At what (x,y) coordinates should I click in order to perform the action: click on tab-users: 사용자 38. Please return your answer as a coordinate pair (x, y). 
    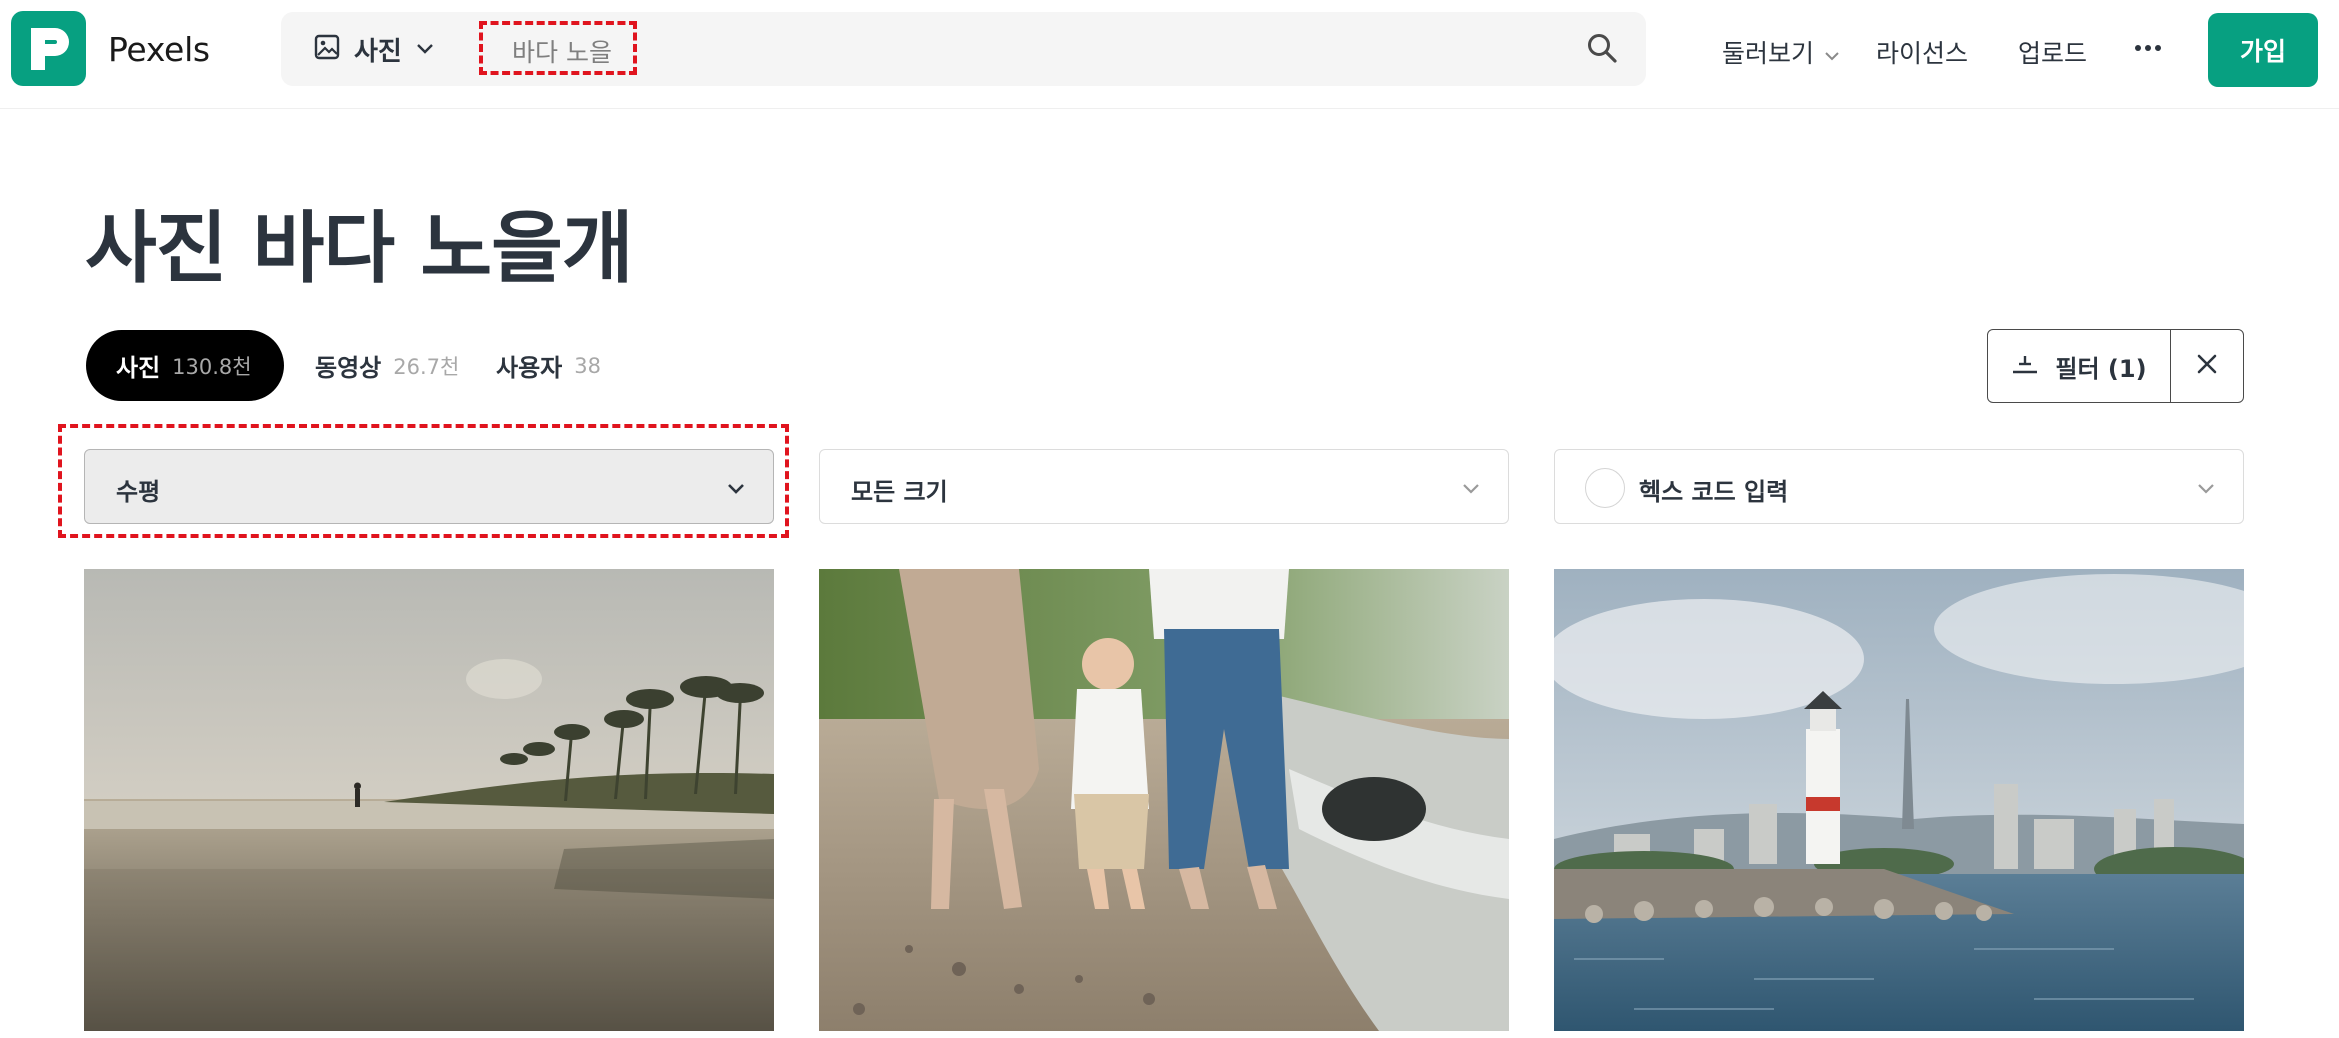
    Looking at the image, I should click on (548, 365).